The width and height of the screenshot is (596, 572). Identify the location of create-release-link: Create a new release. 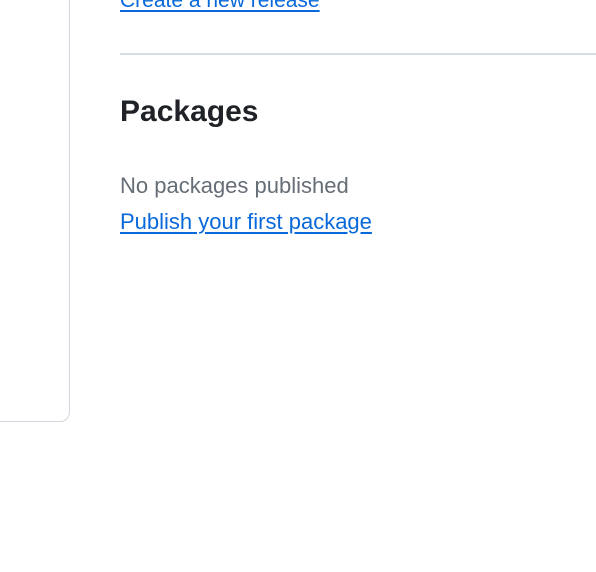
(220, 7).